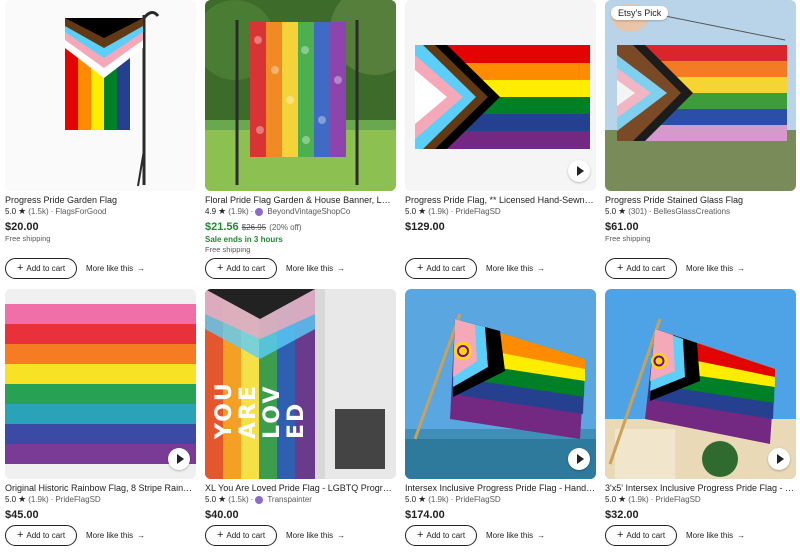 The height and width of the screenshot is (555, 800). Describe the element at coordinates (254, 227) in the screenshot. I see `original-price: $26.95` at that location.